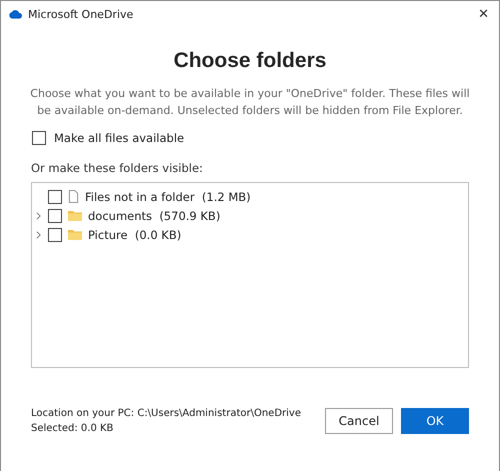  Describe the element at coordinates (359, 421) in the screenshot. I see `cancel-button: Cancel` at that location.